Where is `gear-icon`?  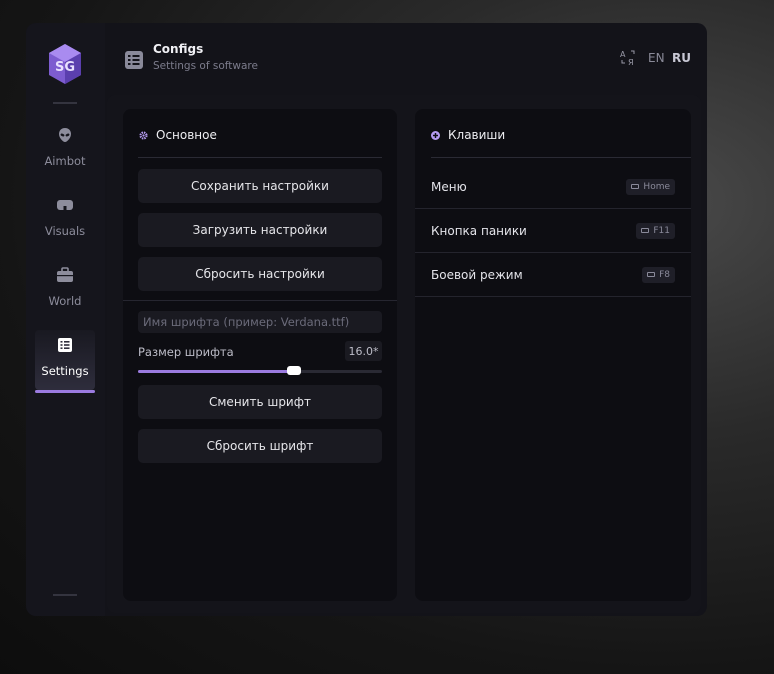
gear-icon is located at coordinates (143, 135).